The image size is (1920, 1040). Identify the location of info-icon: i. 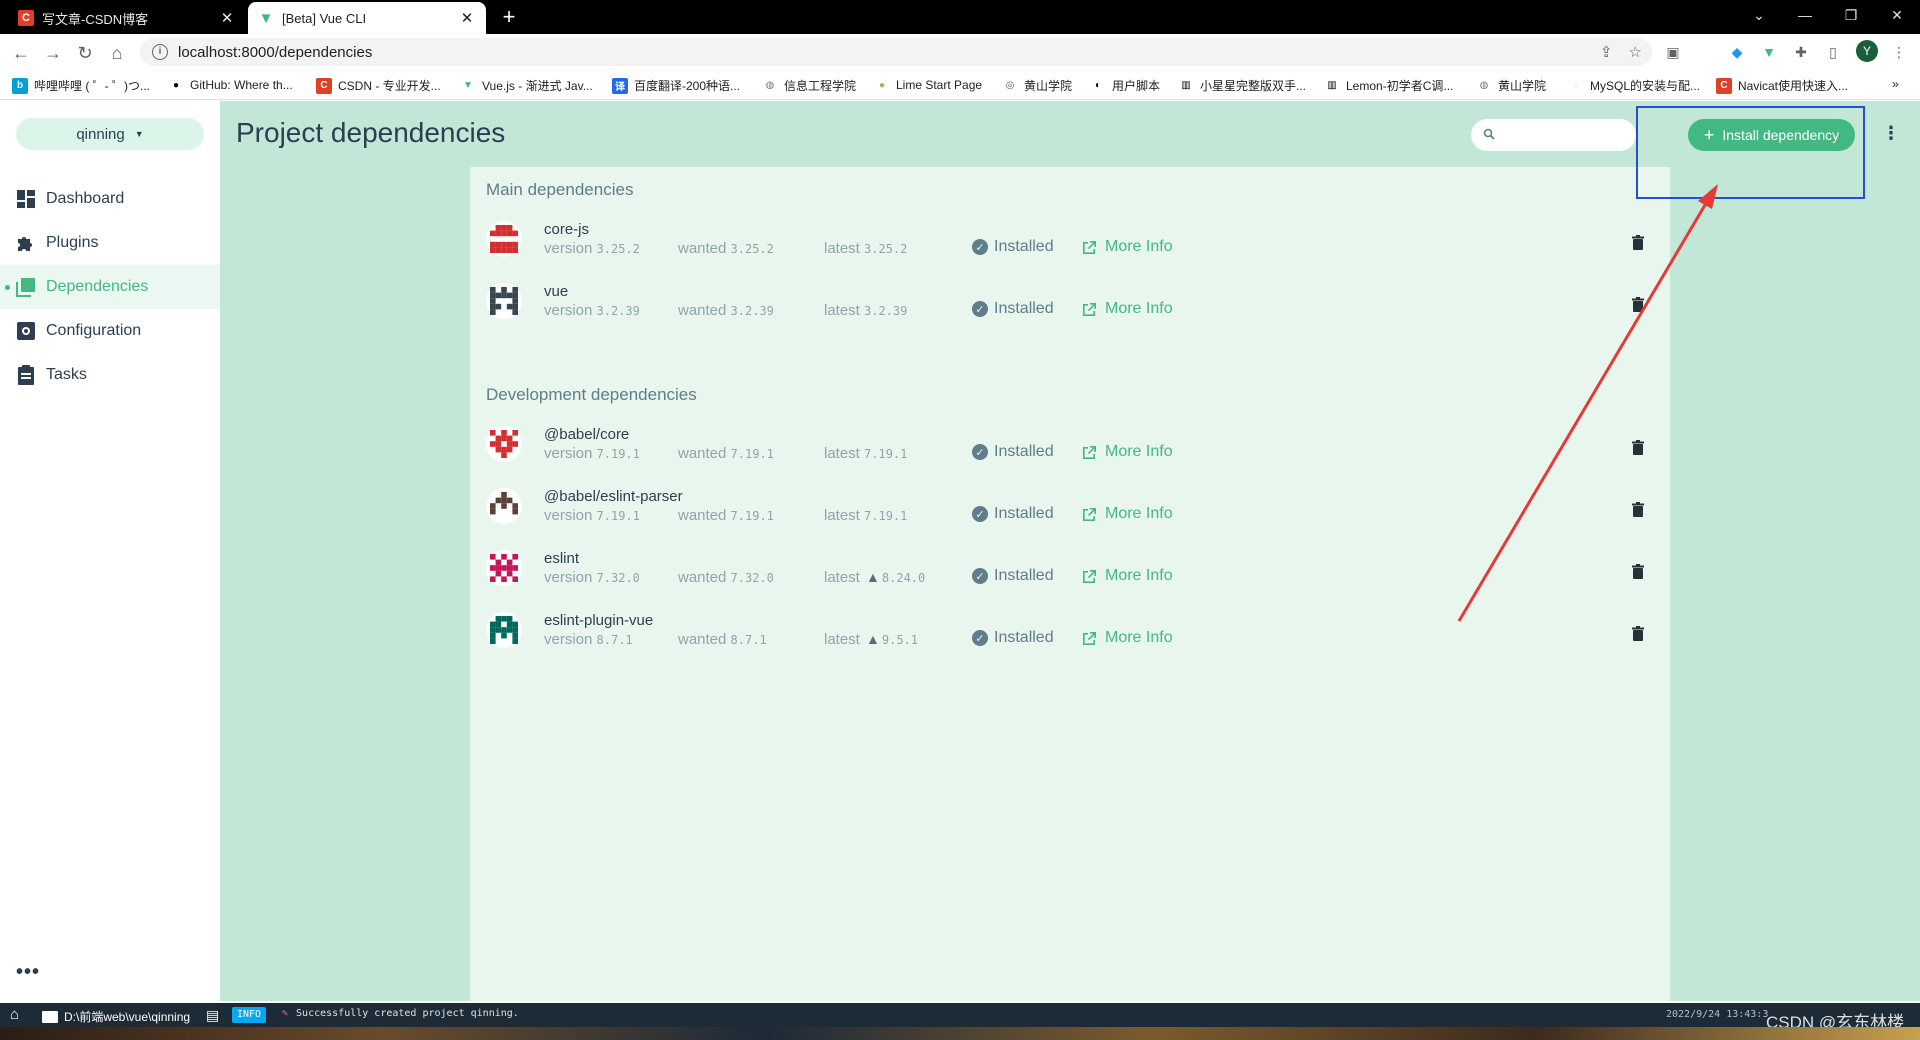
(160, 52).